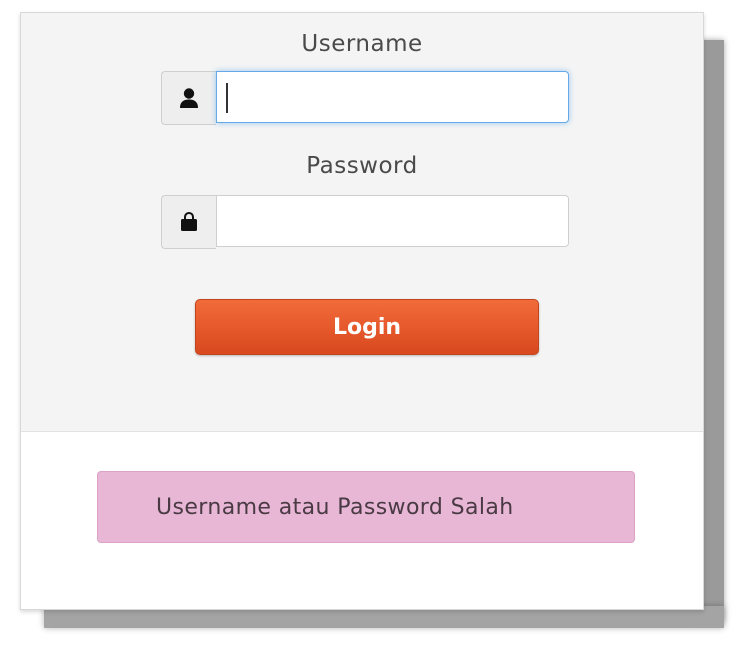 The height and width of the screenshot is (652, 740). I want to click on password-label: Password, so click(362, 166).